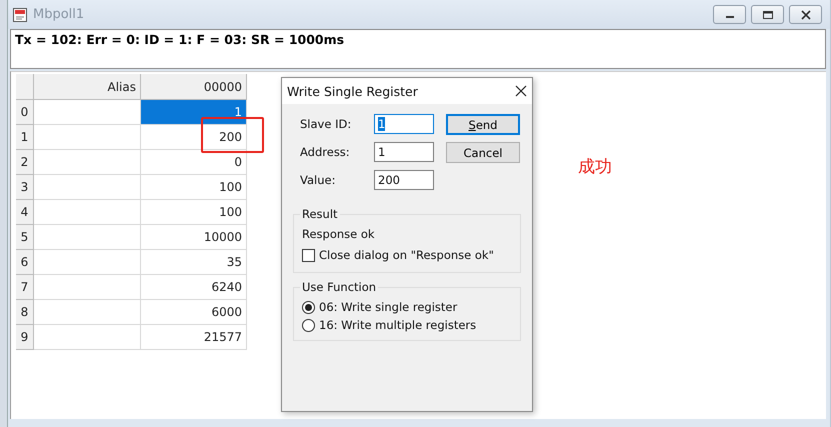  I want to click on table-cell: 200, so click(194, 137).